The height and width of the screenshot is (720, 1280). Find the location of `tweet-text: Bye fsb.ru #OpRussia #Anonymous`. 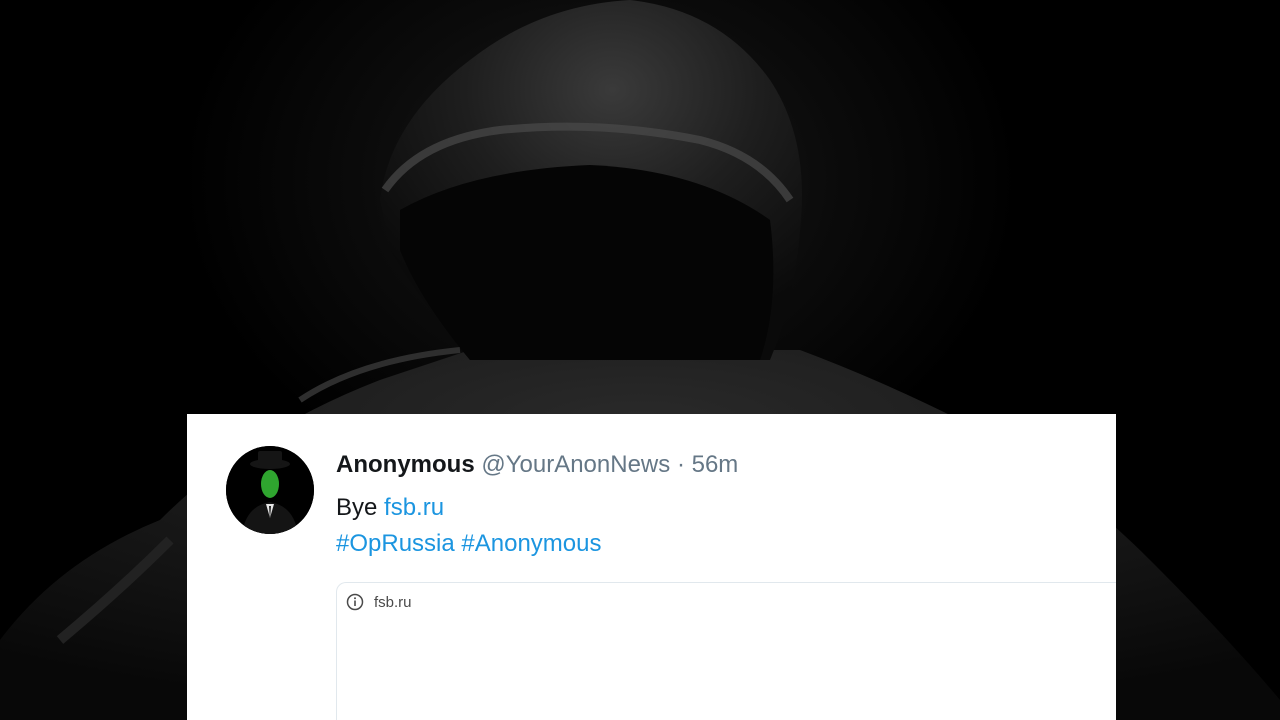

tweet-text: Bye fsb.ru #OpRussia #Anonymous is located at coordinates (469, 526).